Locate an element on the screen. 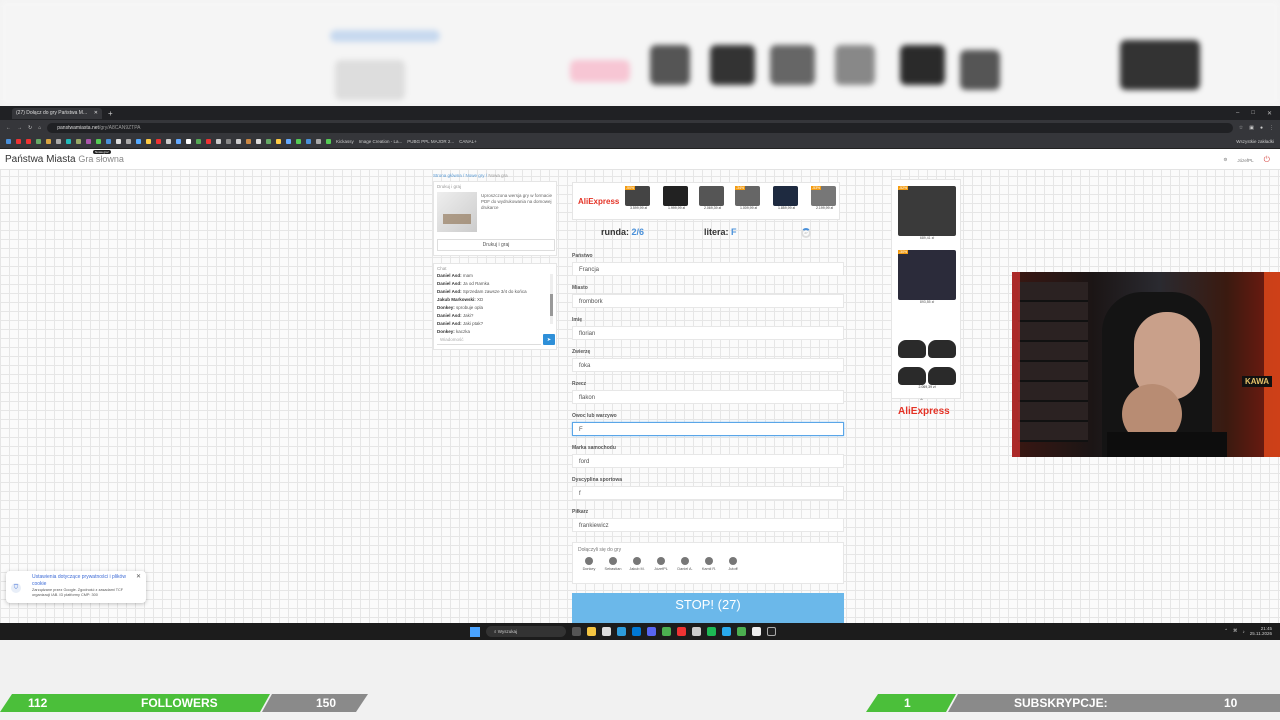 The width and height of the screenshot is (1280, 720). ad-product: -34% 1.009,99 zł is located at coordinates (748, 199).